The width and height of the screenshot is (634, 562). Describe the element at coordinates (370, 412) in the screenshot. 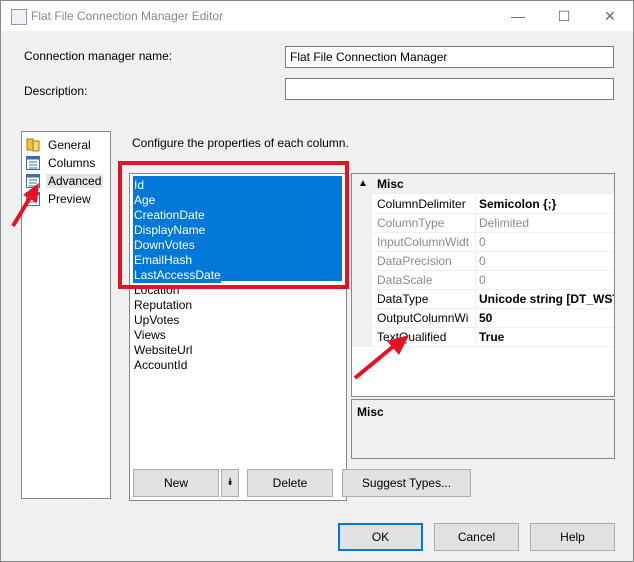

I see `description-title: Misc` at that location.